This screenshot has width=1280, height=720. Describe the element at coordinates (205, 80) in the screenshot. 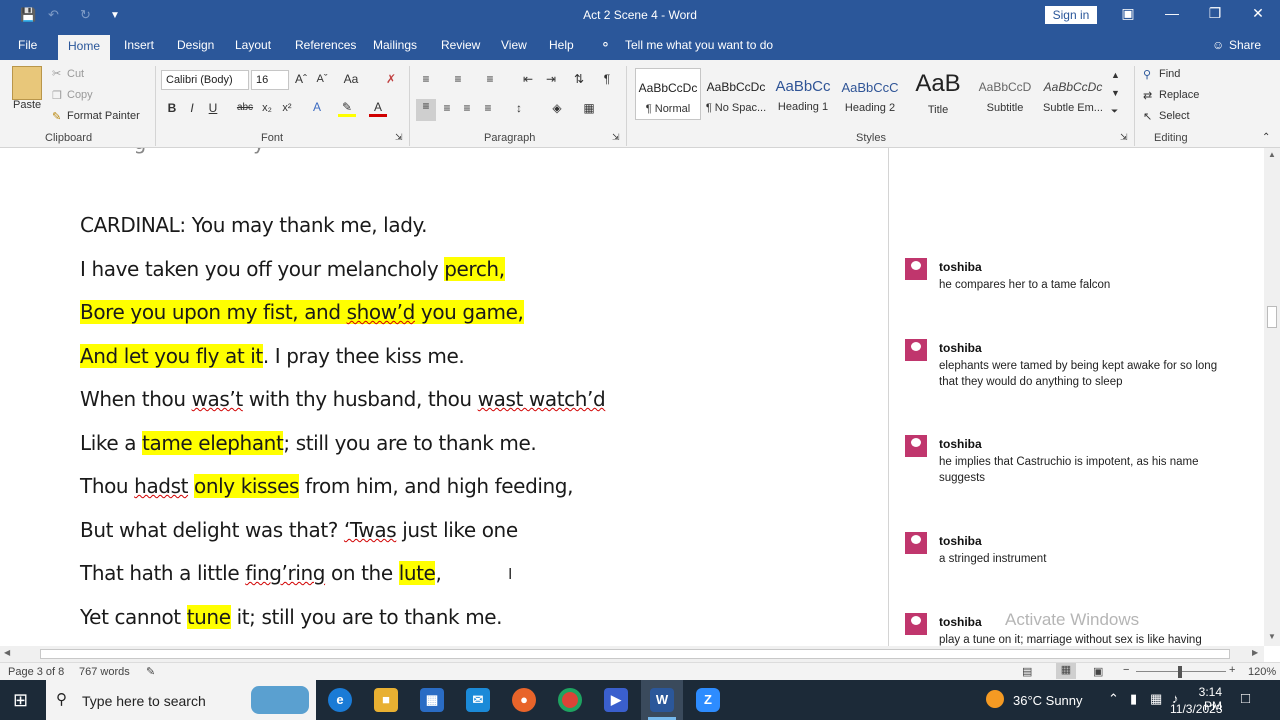

I see `font-name-select: Calibri (Body)` at that location.